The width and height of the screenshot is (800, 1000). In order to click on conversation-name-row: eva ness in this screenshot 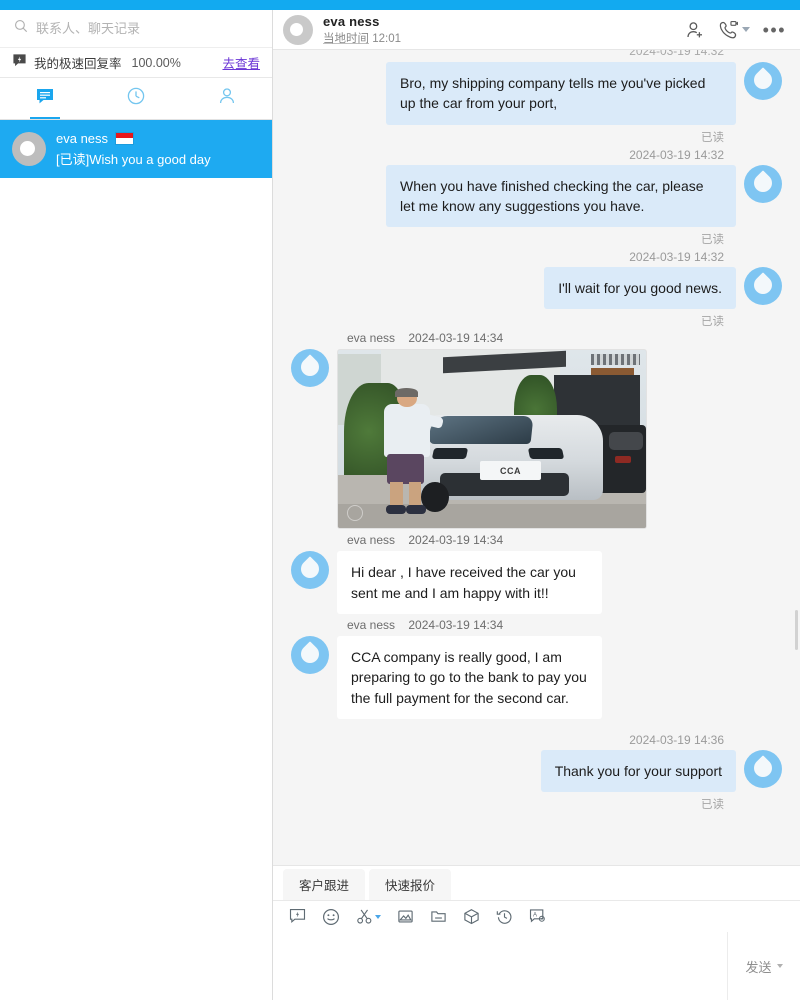, I will do `click(158, 138)`.